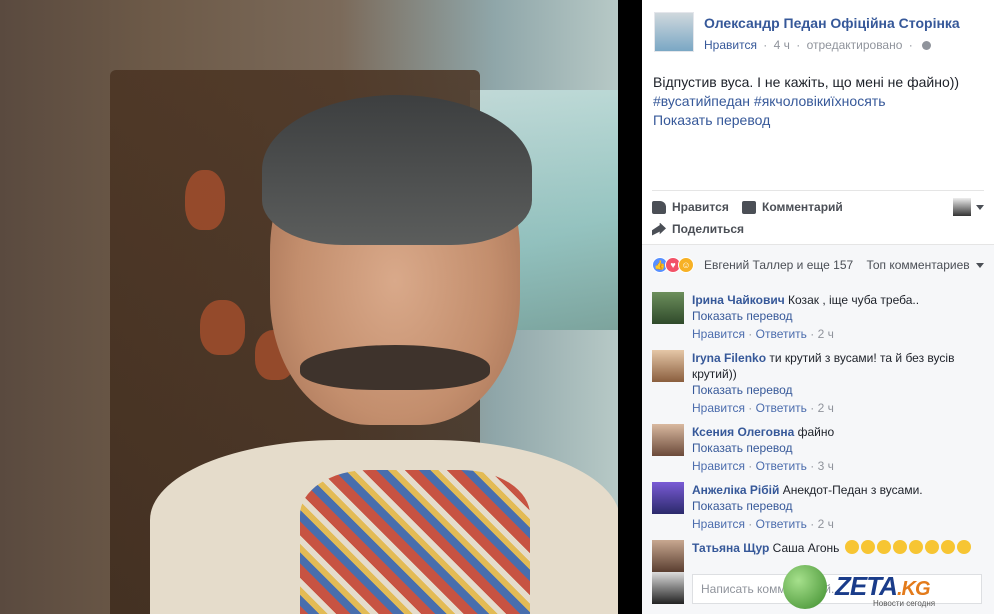 This screenshot has width=994, height=614. Describe the element at coordinates (659, 229) in the screenshot. I see `share-icon` at that location.